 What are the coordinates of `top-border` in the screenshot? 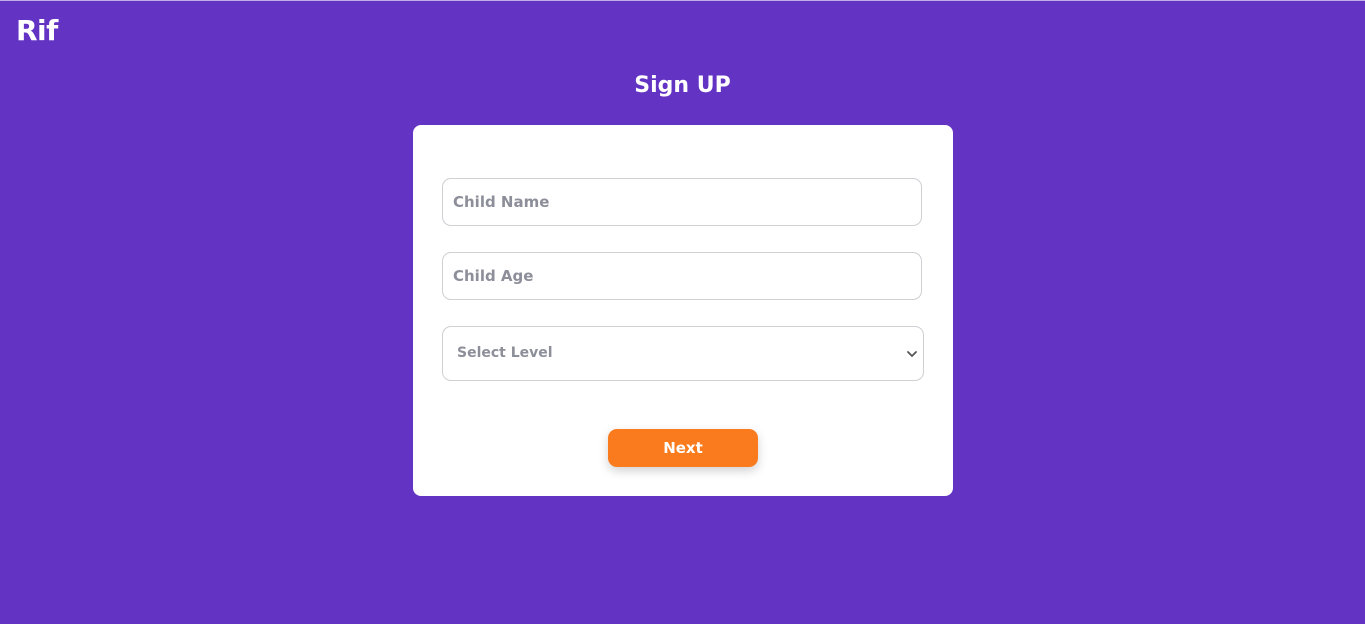 It's located at (682, 0).